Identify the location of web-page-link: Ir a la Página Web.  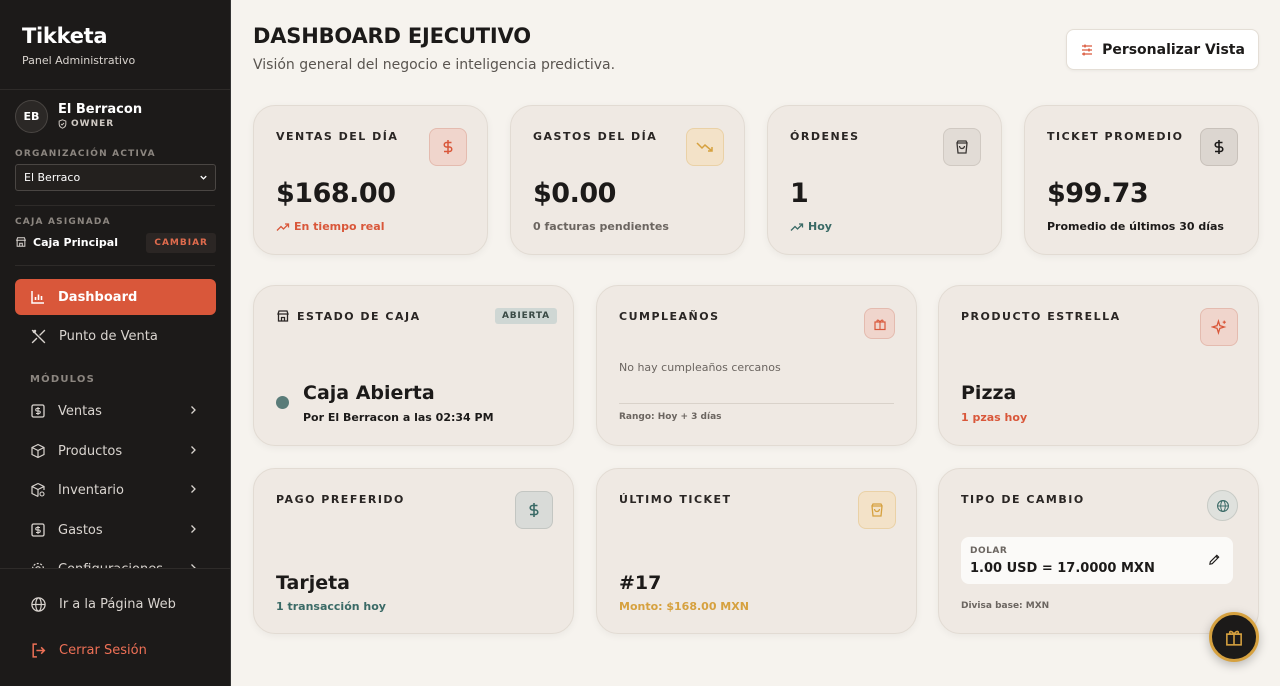
(115, 604).